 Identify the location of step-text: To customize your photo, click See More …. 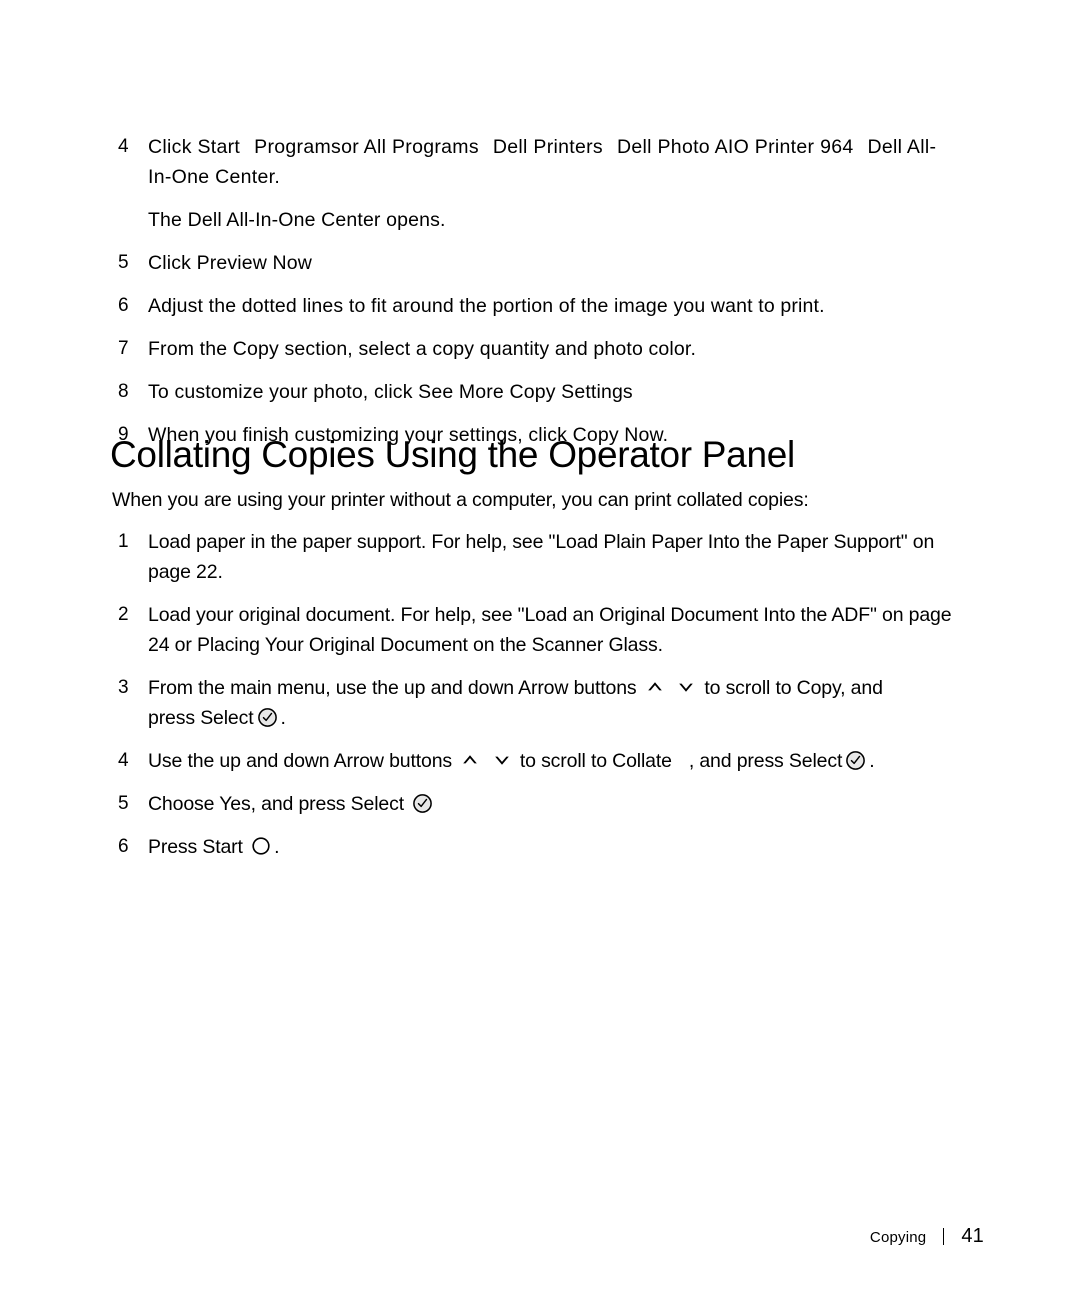
(390, 392).